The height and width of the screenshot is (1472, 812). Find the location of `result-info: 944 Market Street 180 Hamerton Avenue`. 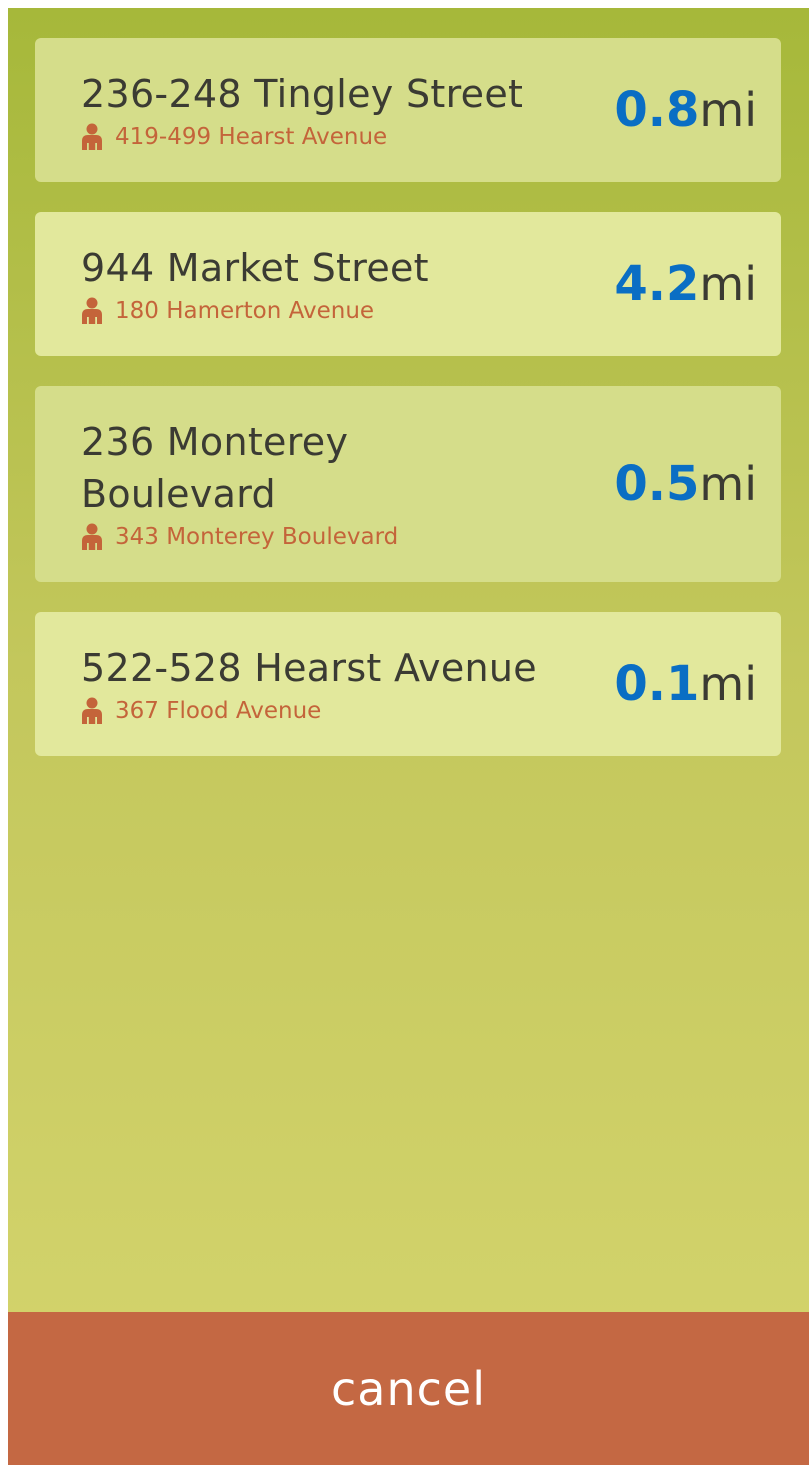

result-info: 944 Market Street 180 Hamerton Avenue is located at coordinates (347, 284).